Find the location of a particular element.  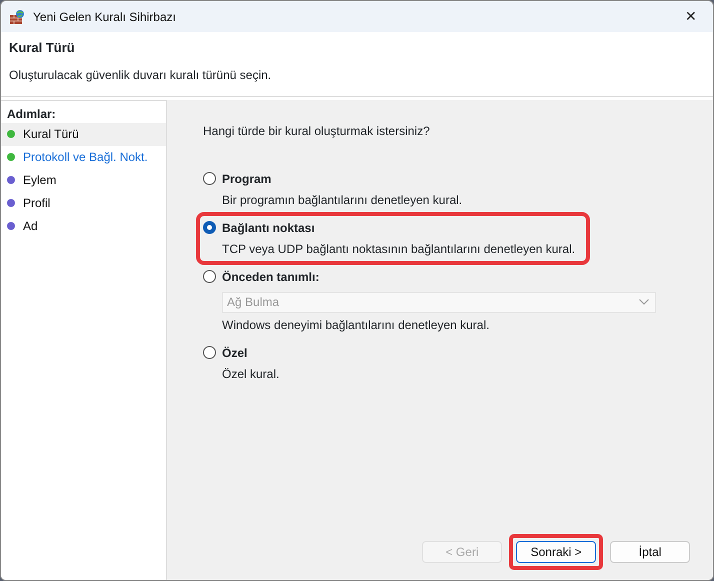

option-description: Özel kural. is located at coordinates (251, 374).